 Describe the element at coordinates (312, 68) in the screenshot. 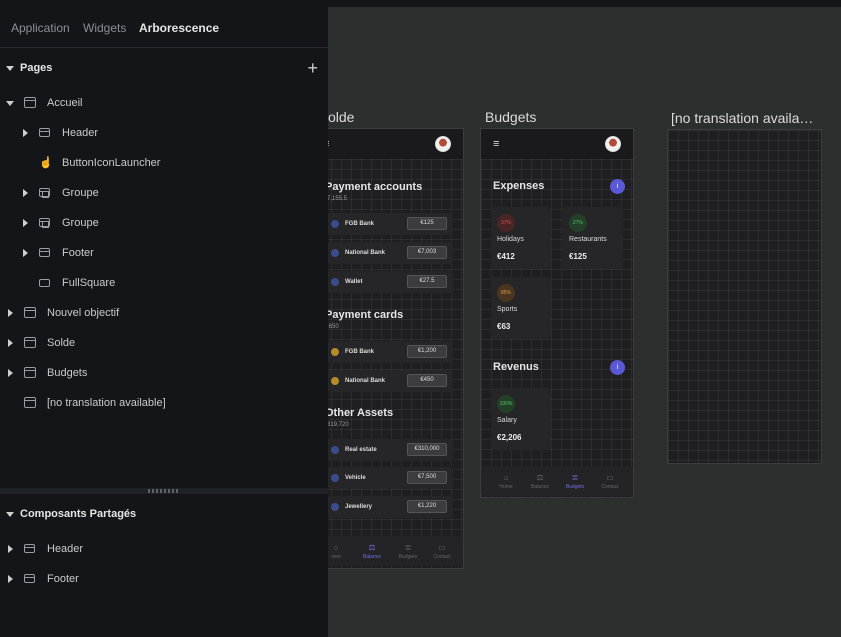

I see `add-page-icon: +` at that location.